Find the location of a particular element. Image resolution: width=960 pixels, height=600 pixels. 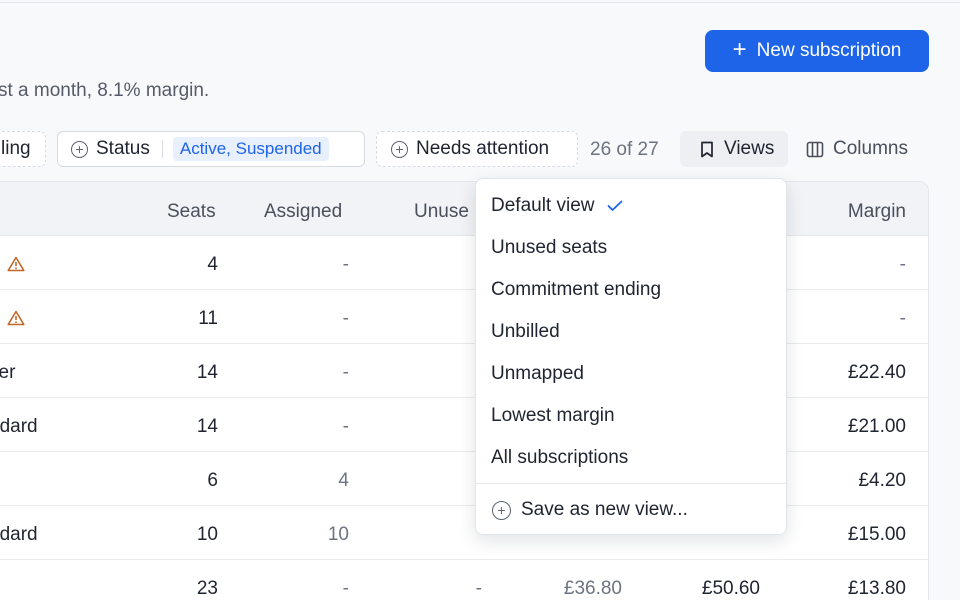

billing-filter-chip: ling is located at coordinates (23, 149).